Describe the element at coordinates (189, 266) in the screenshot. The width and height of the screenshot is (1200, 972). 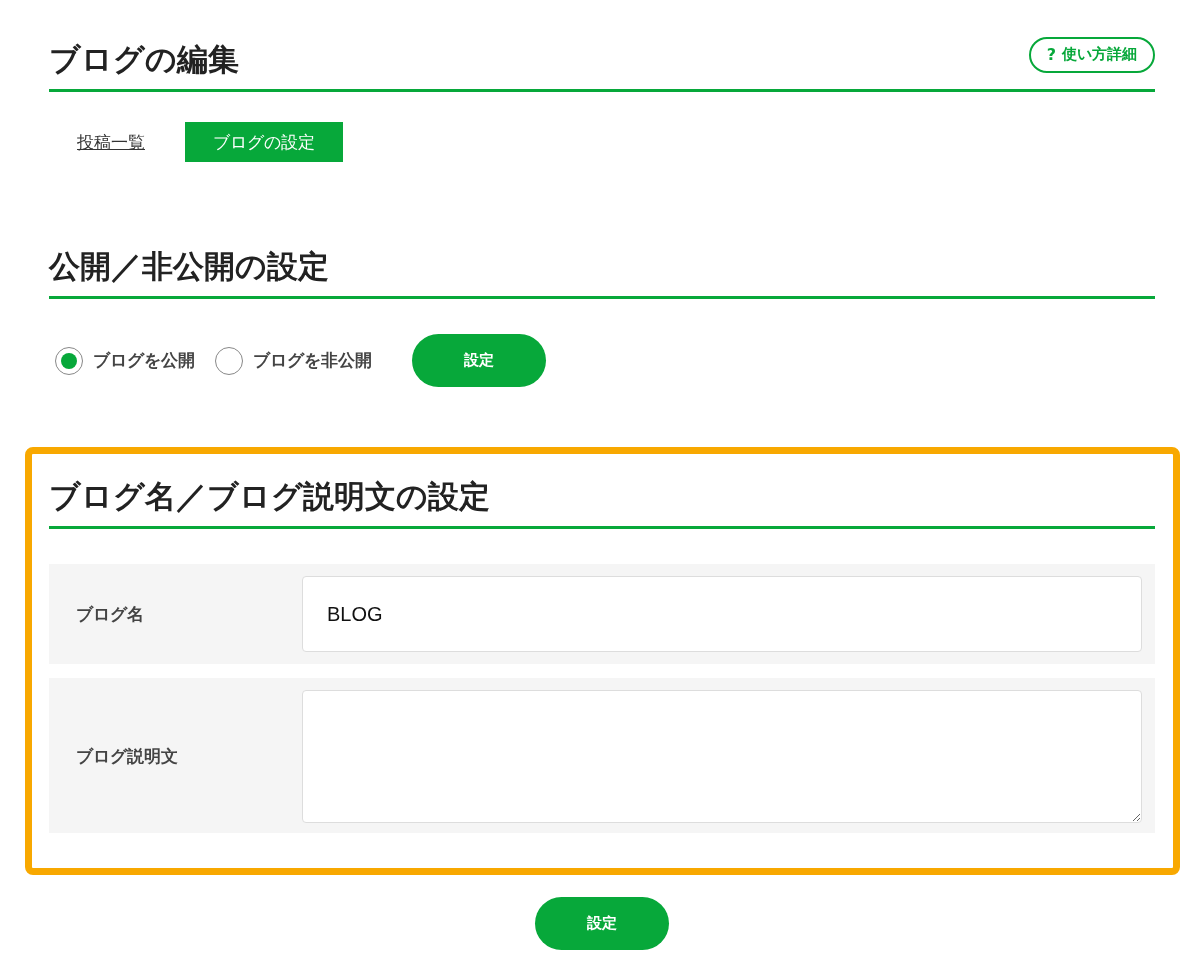
I see `section-heading: 公開／非公開の設定` at that location.